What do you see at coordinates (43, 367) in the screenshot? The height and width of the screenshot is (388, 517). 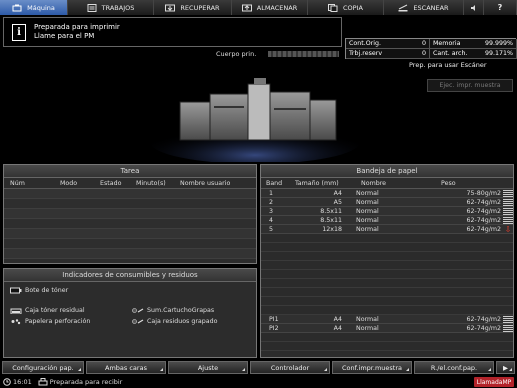 I see `configuracion-pap-button: Configuración pap.` at bounding box center [43, 367].